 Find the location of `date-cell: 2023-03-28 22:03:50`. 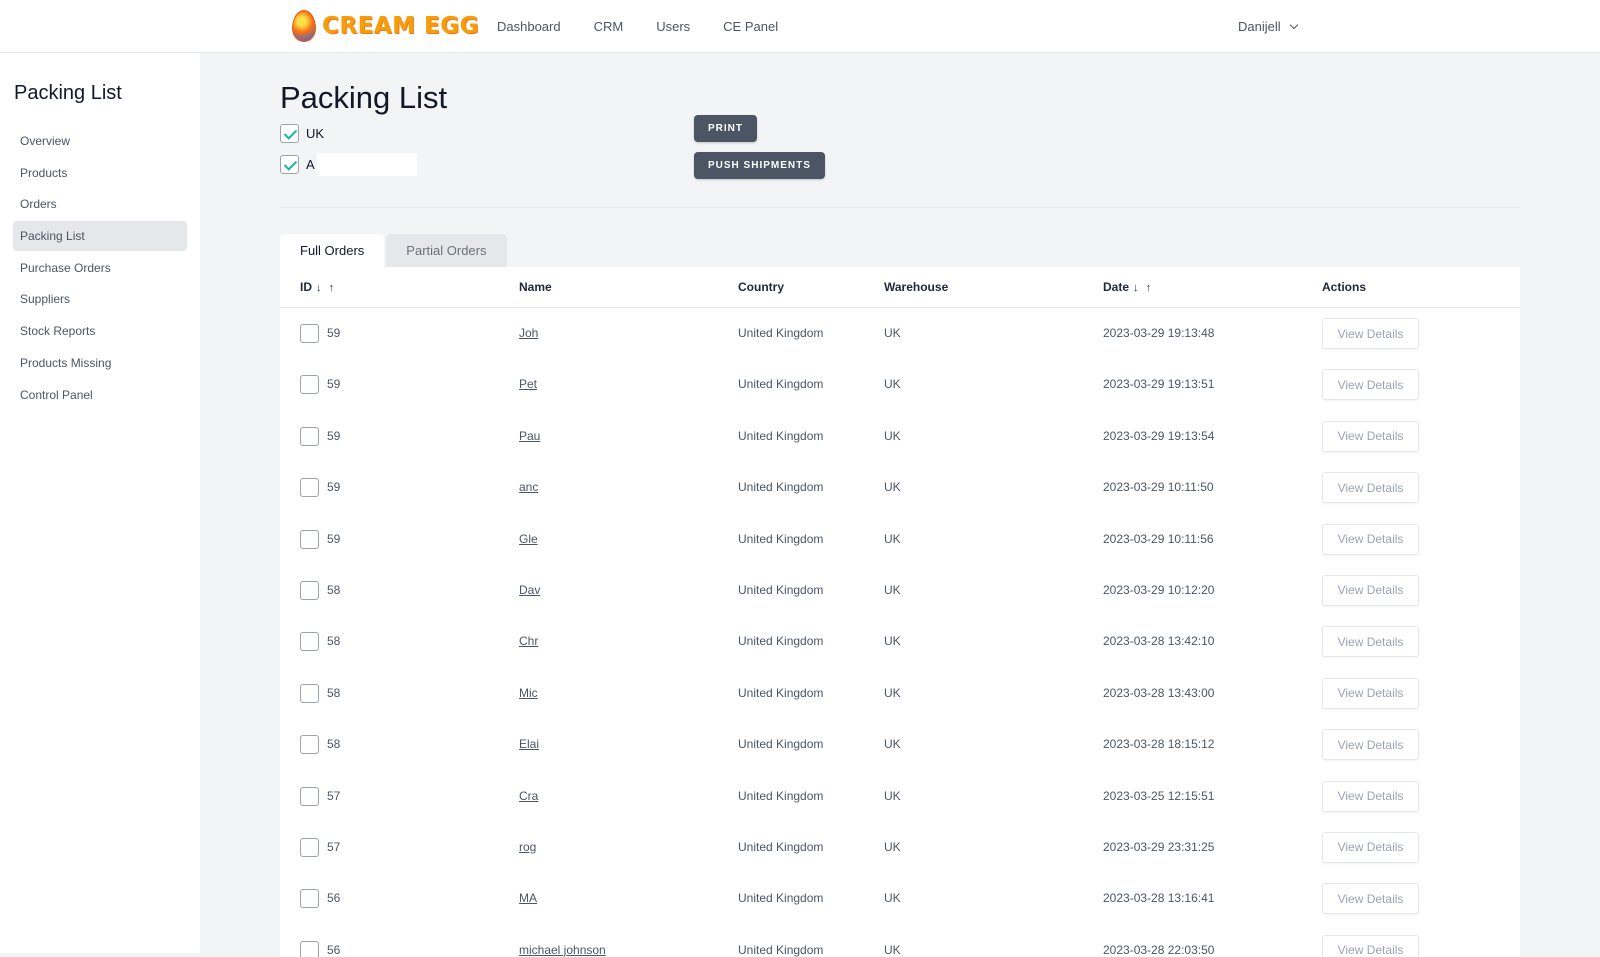

date-cell: 2023-03-28 22:03:50 is located at coordinates (1159, 949).